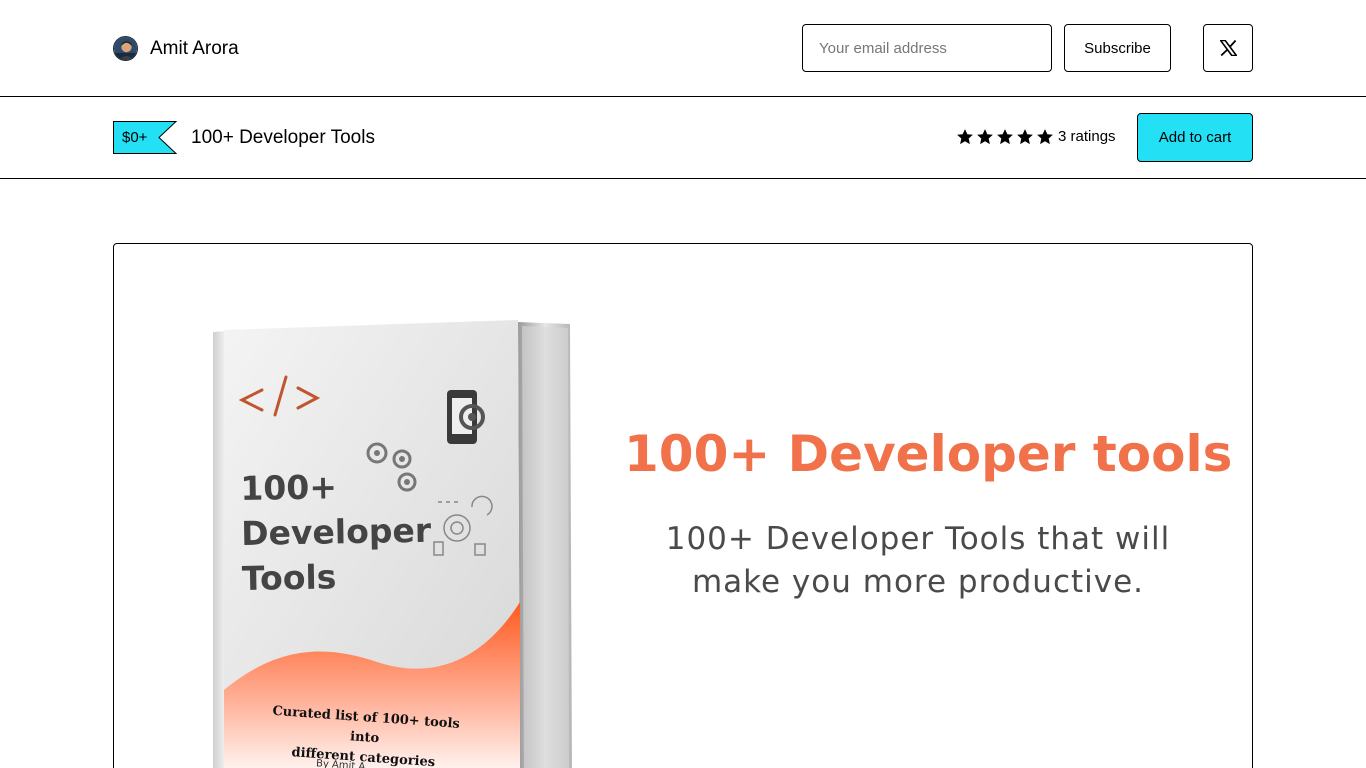  Describe the element at coordinates (918, 539) in the screenshot. I see `tagline-line: 100+ Developer Tools that will` at that location.